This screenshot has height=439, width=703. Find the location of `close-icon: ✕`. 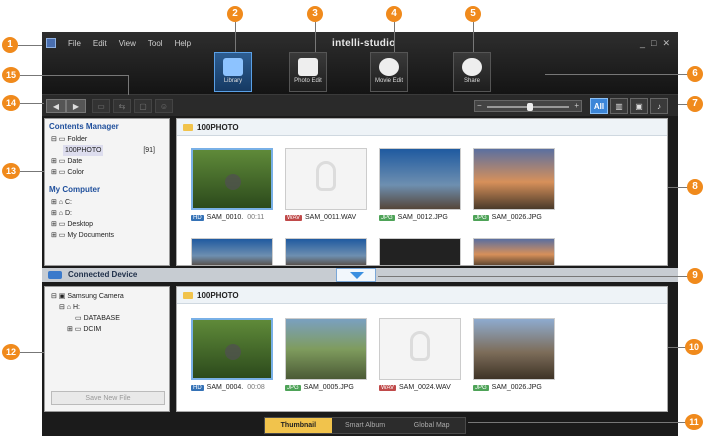

close-icon: ✕ is located at coordinates (666, 43).